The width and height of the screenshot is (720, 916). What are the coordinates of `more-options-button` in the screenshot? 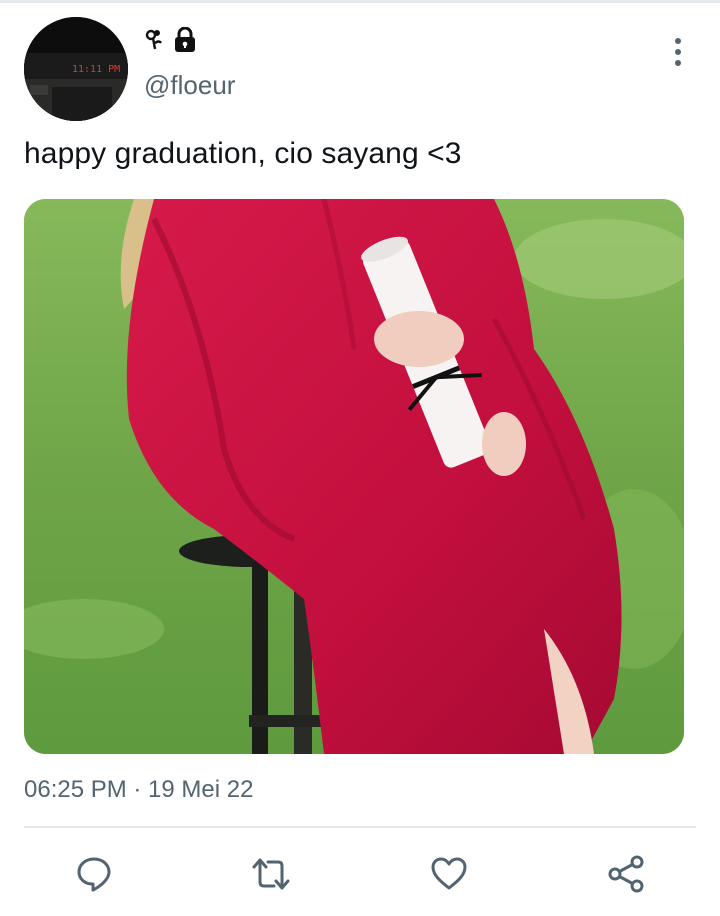 It's located at (678, 52).